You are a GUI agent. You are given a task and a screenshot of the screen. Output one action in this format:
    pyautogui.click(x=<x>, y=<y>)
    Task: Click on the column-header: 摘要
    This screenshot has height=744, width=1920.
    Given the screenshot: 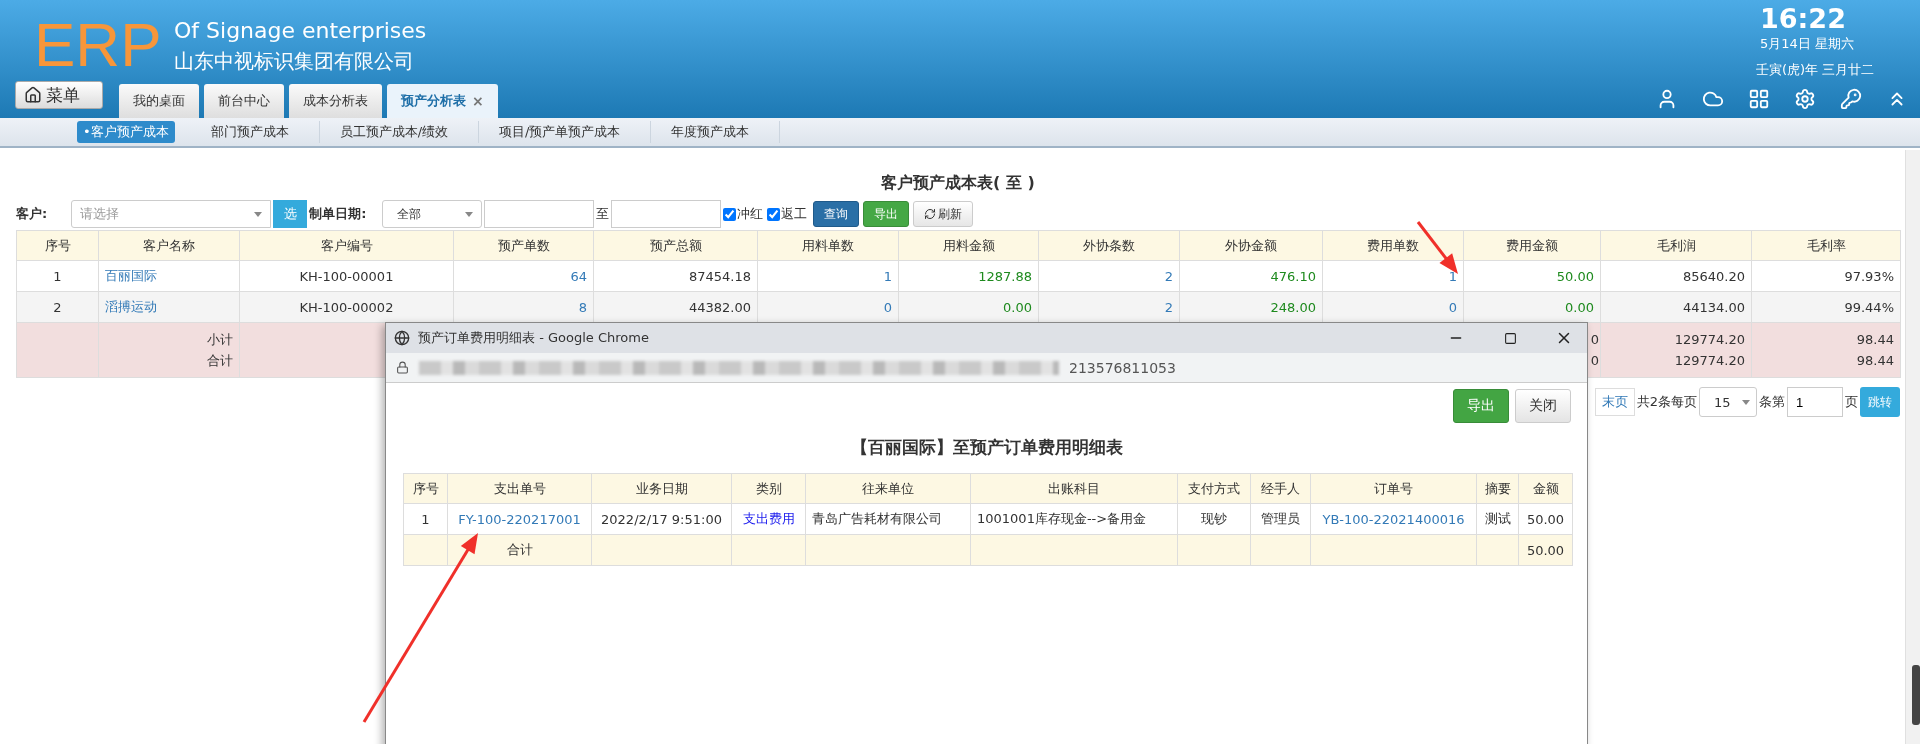 What is the action you would take?
    pyautogui.click(x=1497, y=488)
    